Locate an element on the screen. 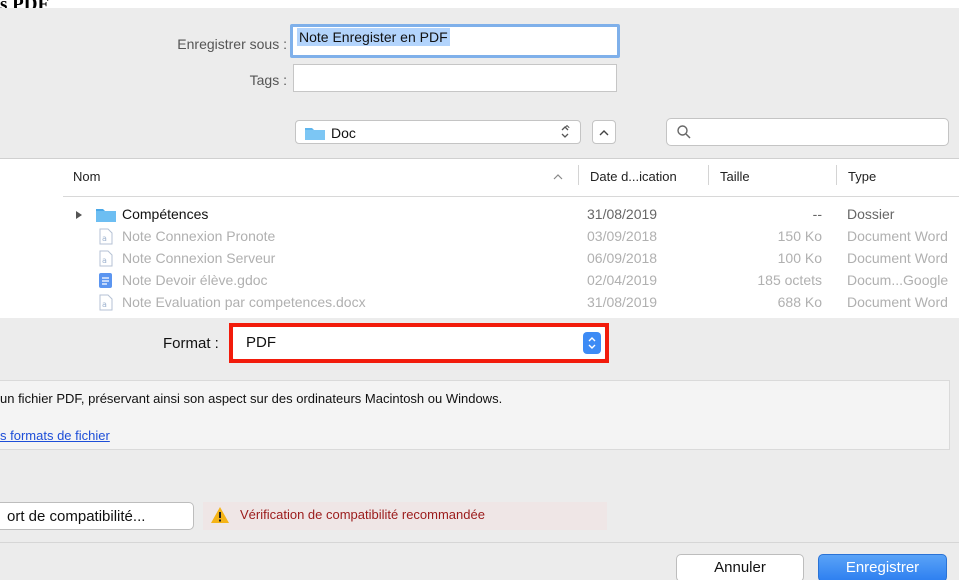 This screenshot has height=580, width=959. file-size: 688 Ko is located at coordinates (799, 302).